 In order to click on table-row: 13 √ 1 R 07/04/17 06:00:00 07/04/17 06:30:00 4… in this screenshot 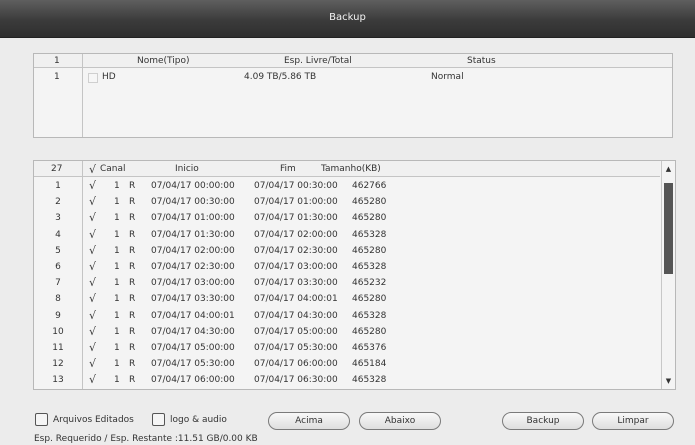, I will do `click(347, 381)`.